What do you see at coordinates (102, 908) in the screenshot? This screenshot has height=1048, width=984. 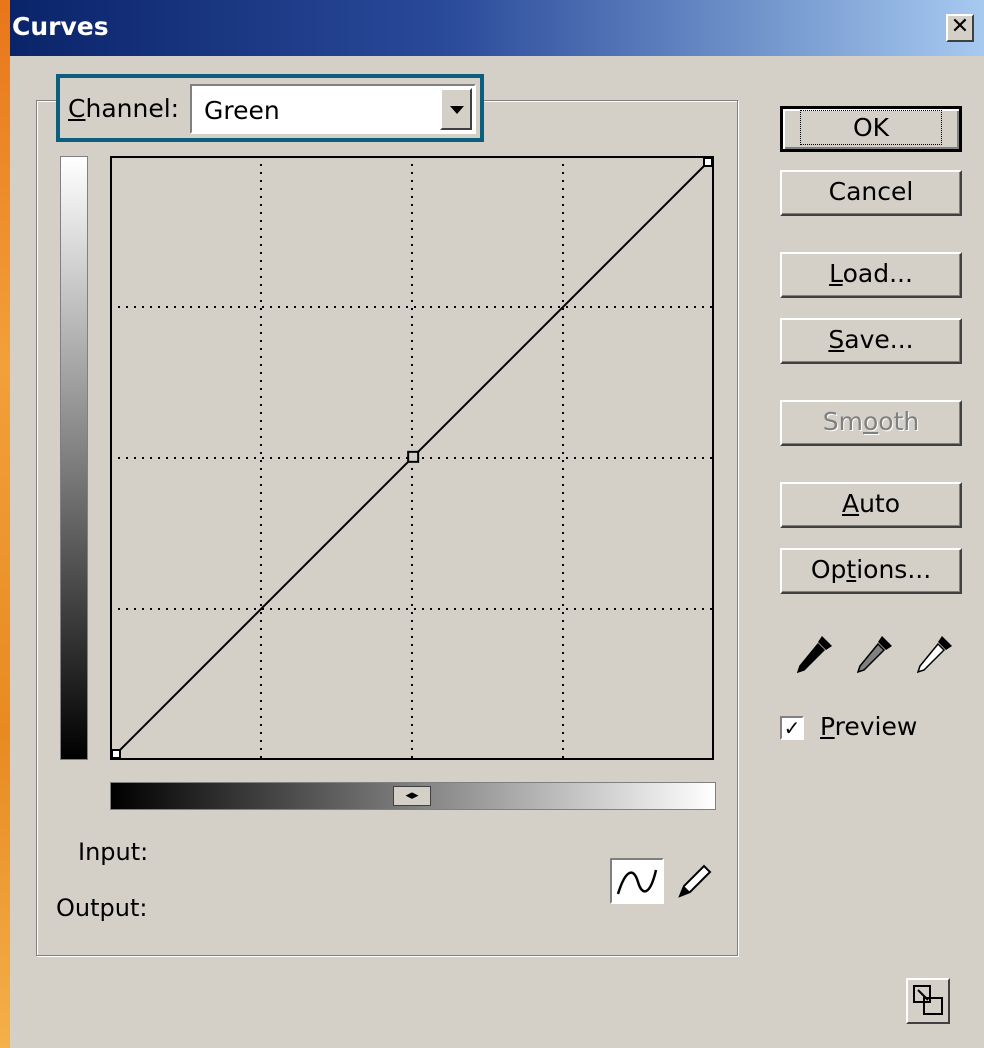 I see `output-label: Output:` at bounding box center [102, 908].